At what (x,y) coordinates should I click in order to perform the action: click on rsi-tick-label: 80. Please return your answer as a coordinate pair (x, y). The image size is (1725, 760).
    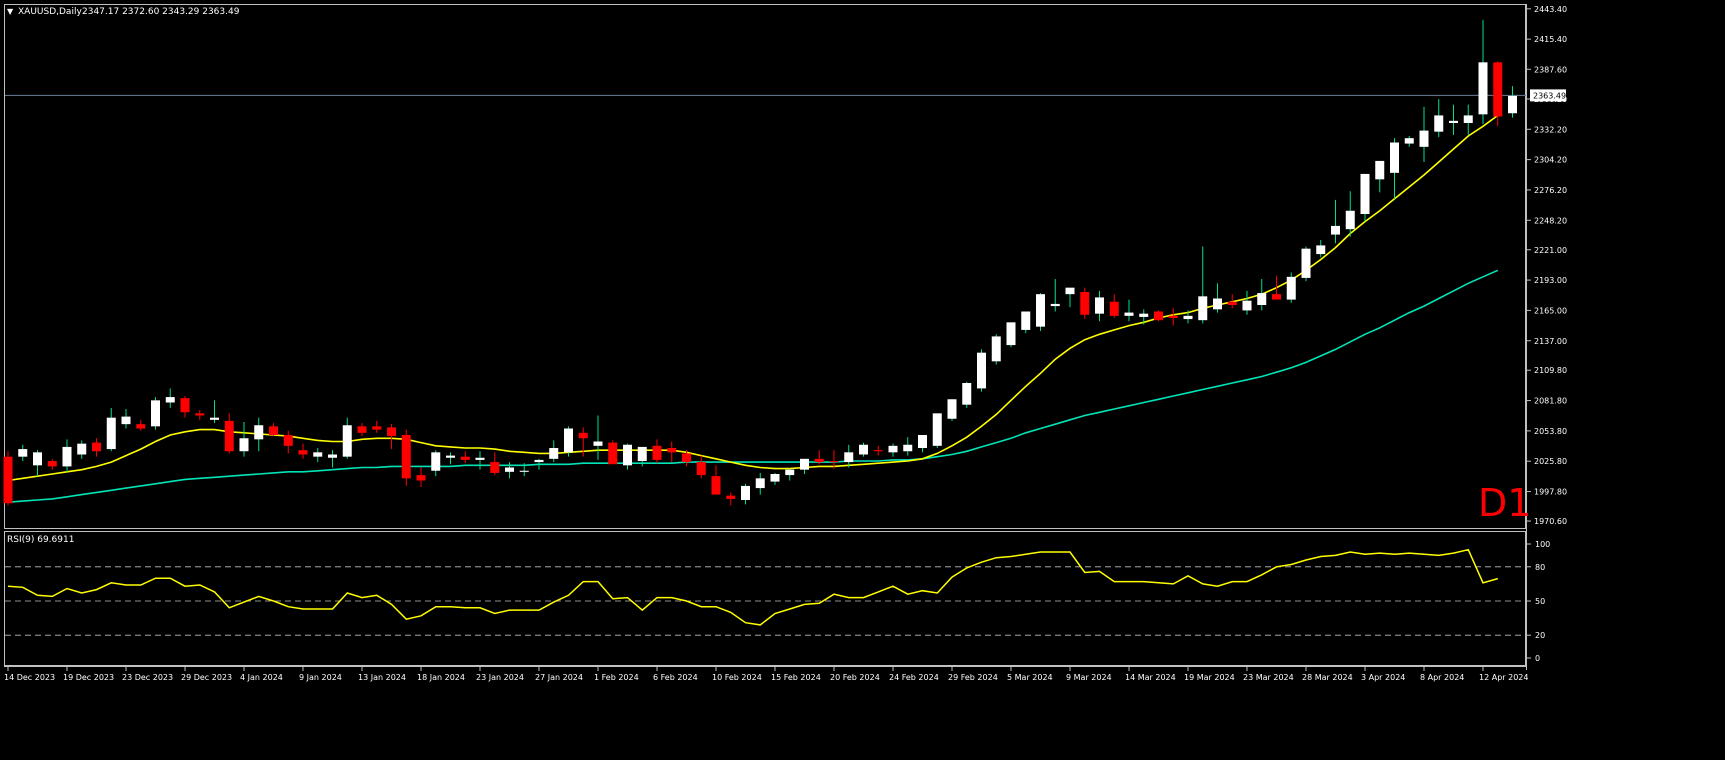
    Looking at the image, I should click on (1540, 567).